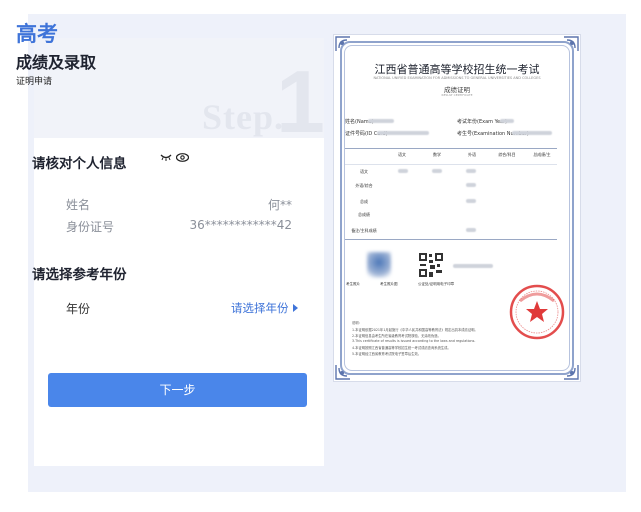 This screenshot has height=512, width=641. Describe the element at coordinates (542, 154) in the screenshot. I see `table-header: 总成绩/主` at that location.